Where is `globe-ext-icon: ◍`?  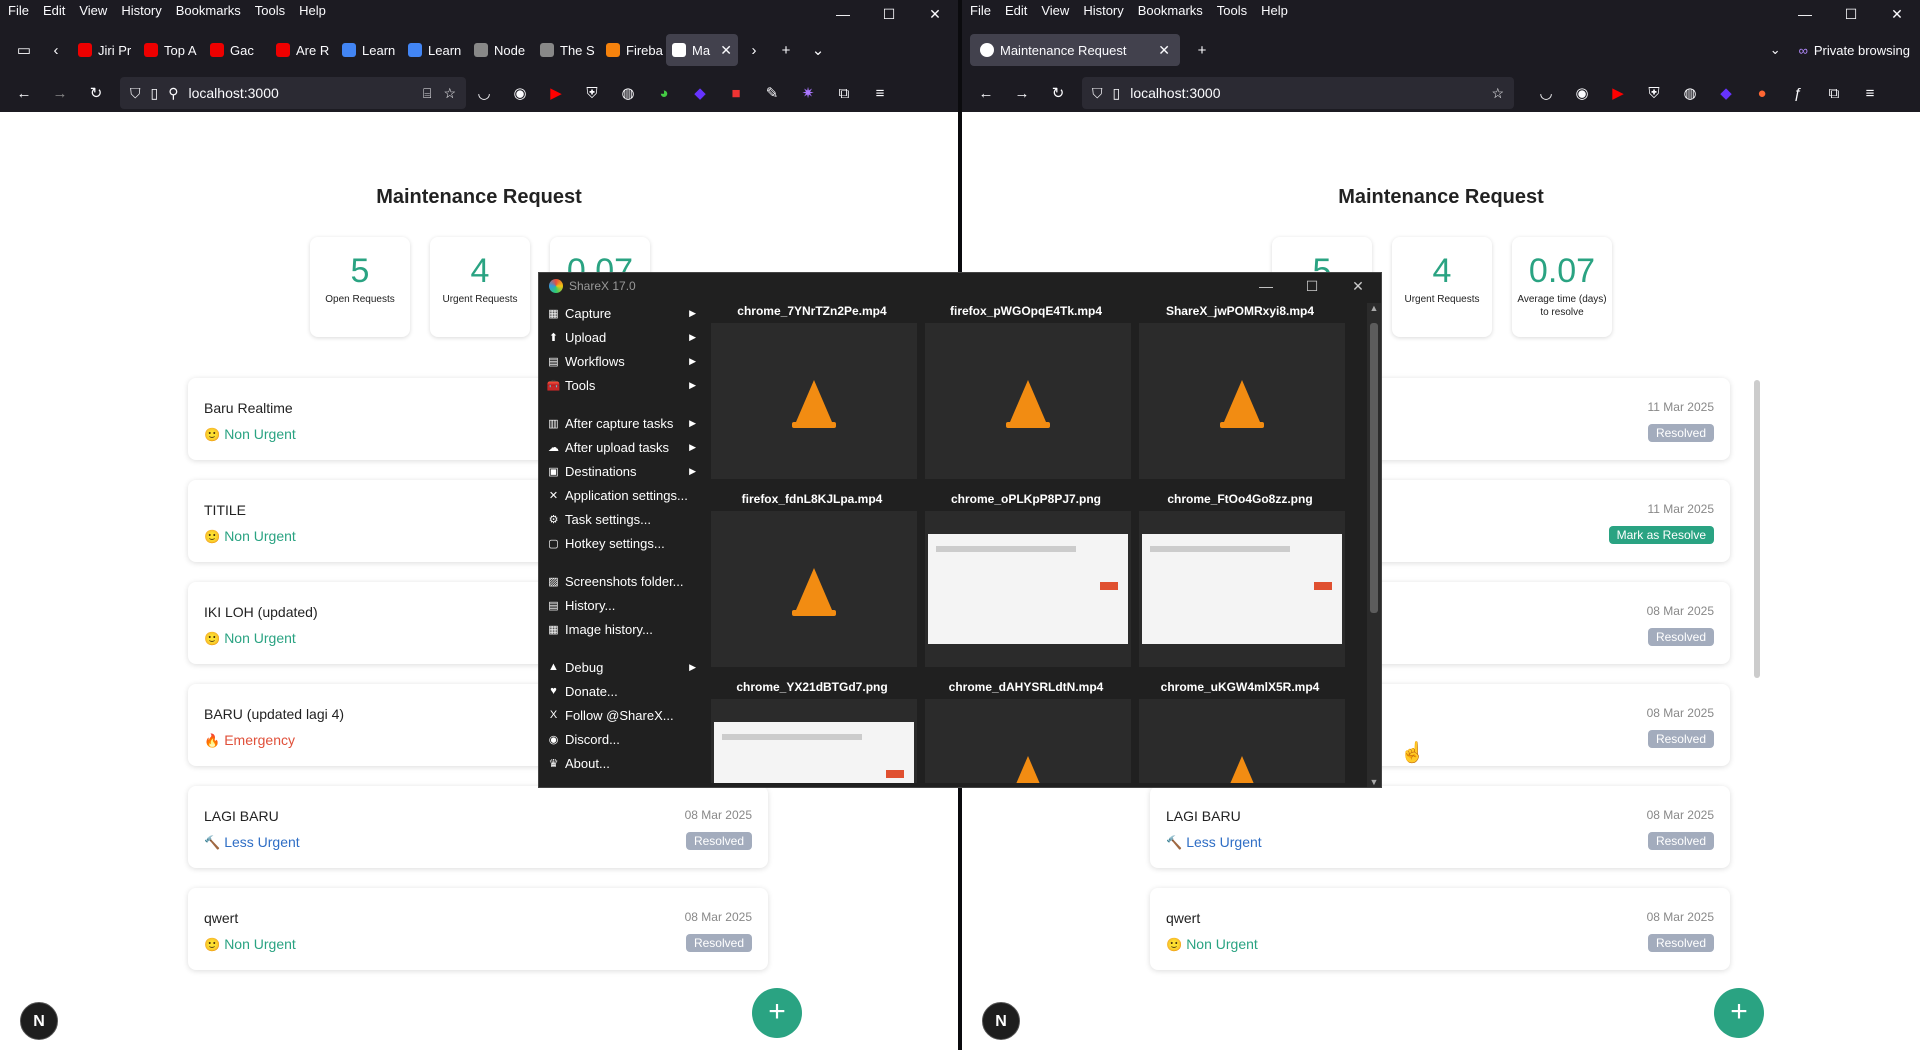
globe-ext-icon: ◍ is located at coordinates (628, 93).